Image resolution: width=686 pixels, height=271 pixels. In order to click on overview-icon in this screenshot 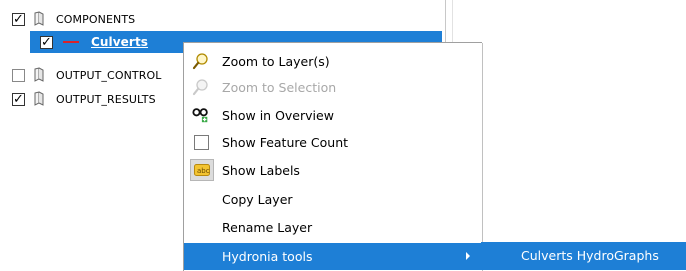, I will do `click(201, 115)`.